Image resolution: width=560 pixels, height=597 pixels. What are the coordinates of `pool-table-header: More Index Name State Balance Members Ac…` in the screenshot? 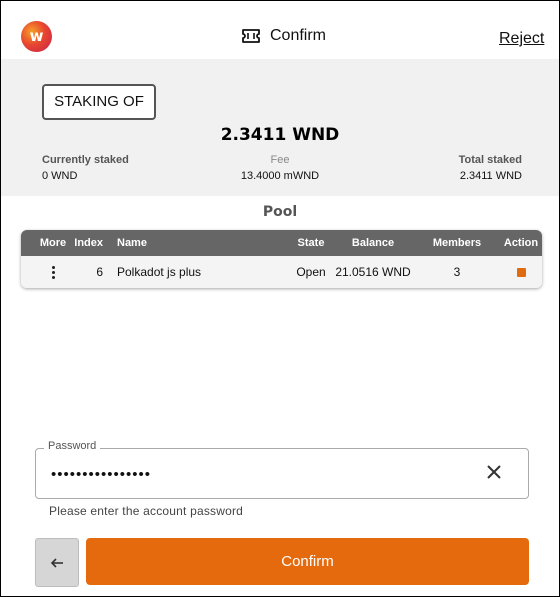 It's located at (281, 243).